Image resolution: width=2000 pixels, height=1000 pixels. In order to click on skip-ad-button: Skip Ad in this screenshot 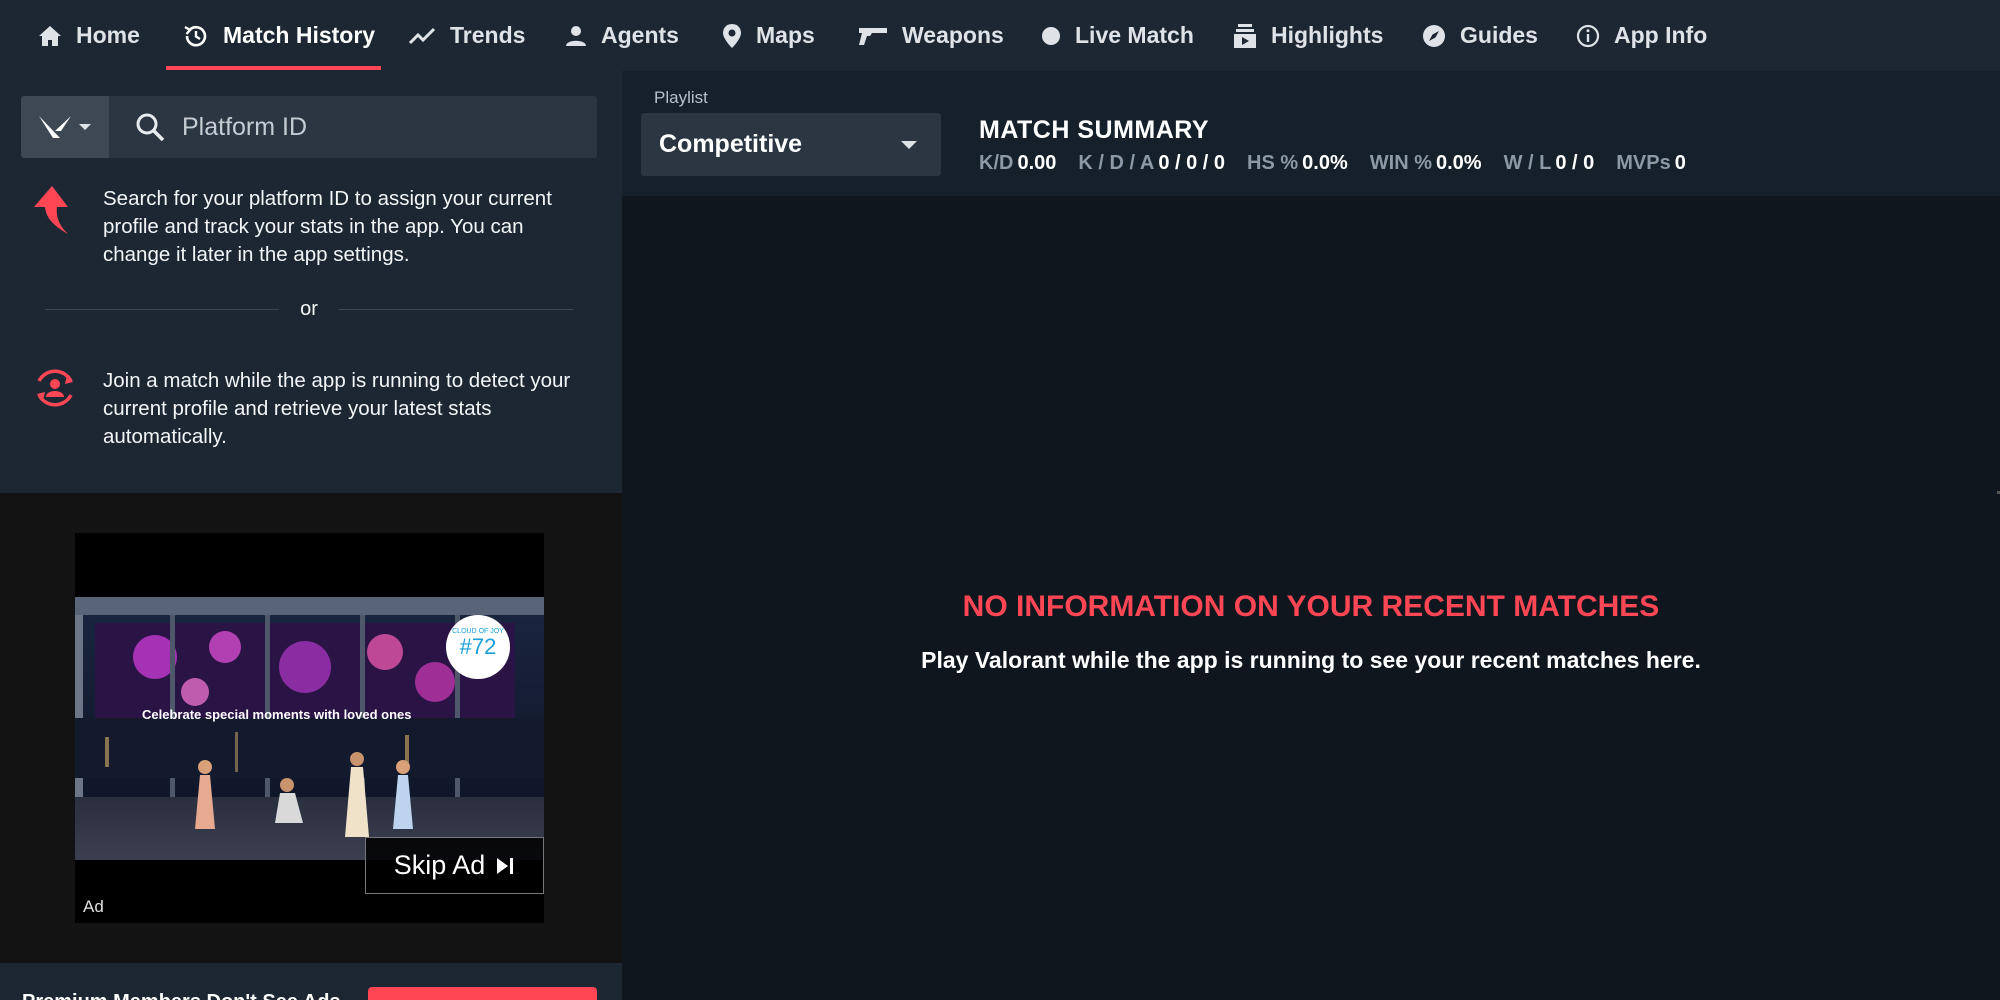, I will do `click(454, 865)`.